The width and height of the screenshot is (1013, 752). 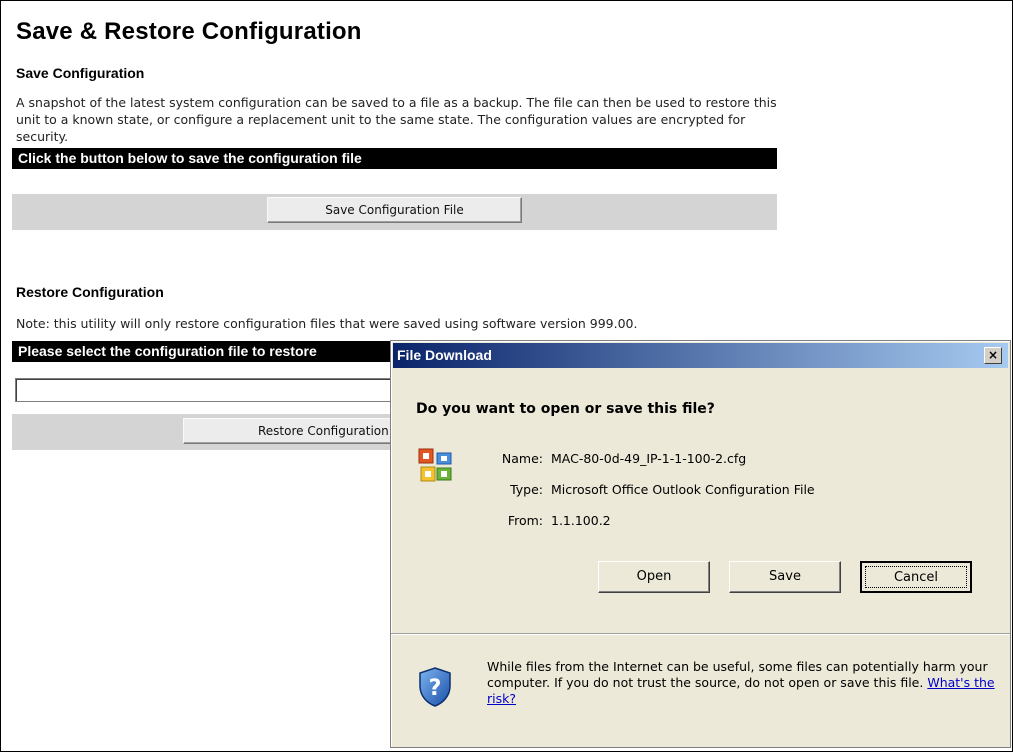 I want to click on page-title: Save & Restore Configuration, so click(x=189, y=31).